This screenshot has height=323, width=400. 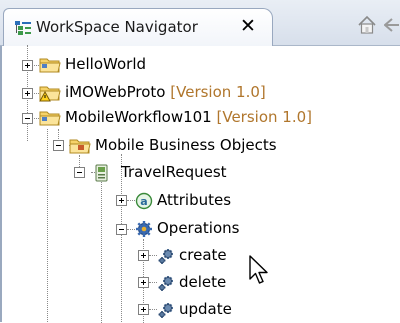 I want to click on attributes-icon: a, so click(x=144, y=201).